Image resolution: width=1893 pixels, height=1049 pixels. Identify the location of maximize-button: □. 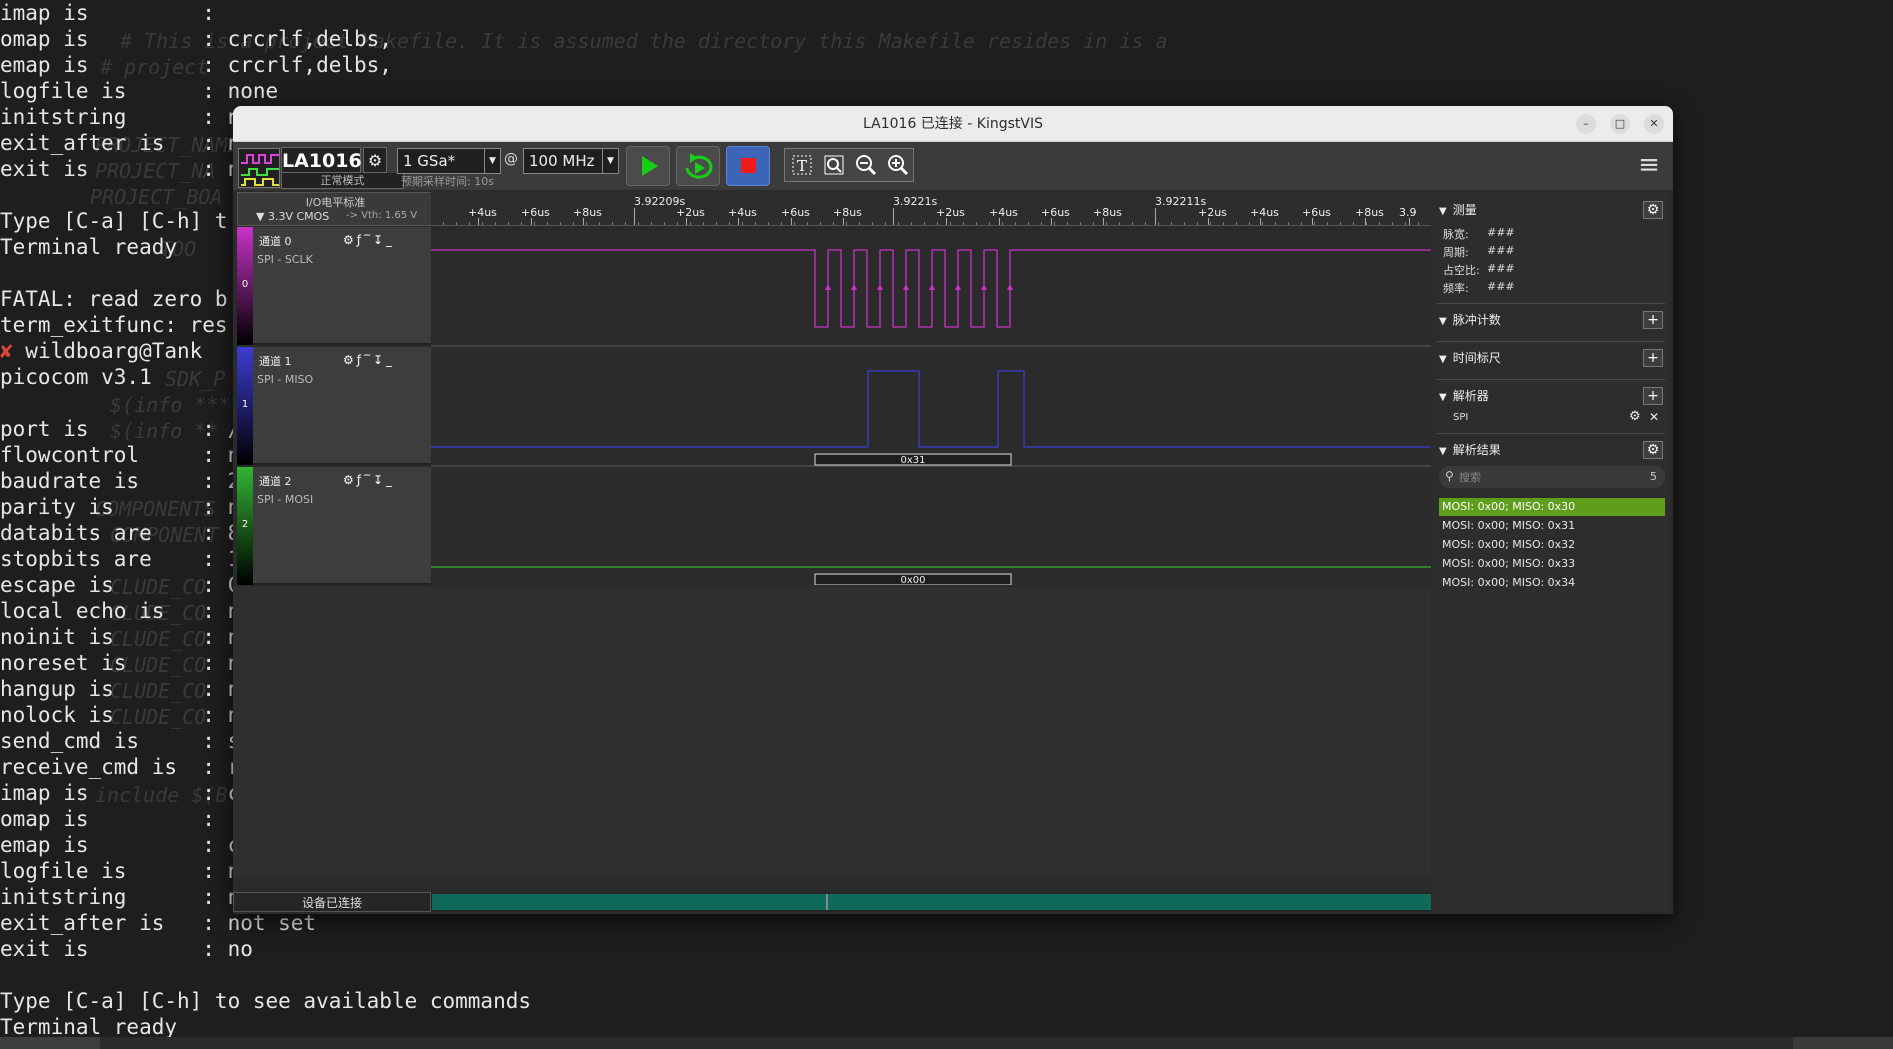
(1620, 124).